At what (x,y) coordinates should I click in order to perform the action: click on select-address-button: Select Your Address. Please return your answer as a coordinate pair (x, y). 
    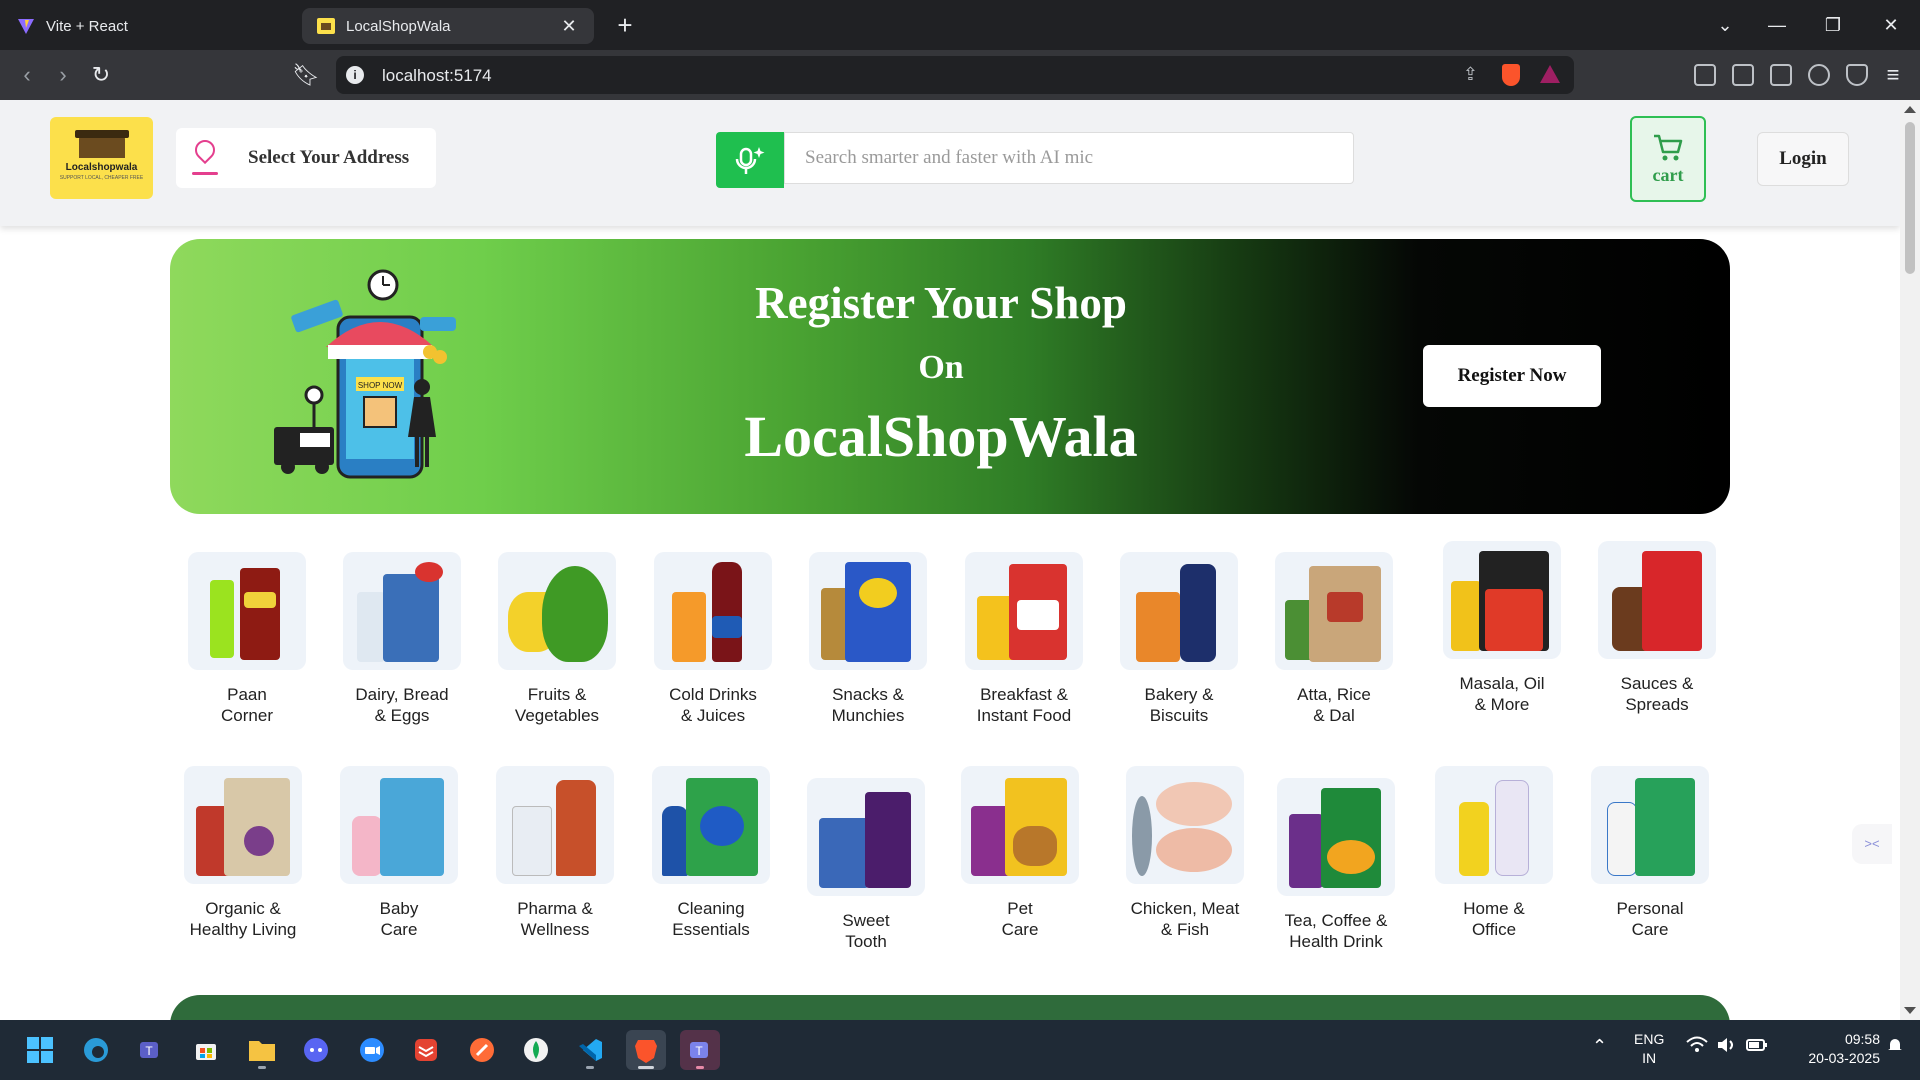
    Looking at the image, I should click on (306, 158).